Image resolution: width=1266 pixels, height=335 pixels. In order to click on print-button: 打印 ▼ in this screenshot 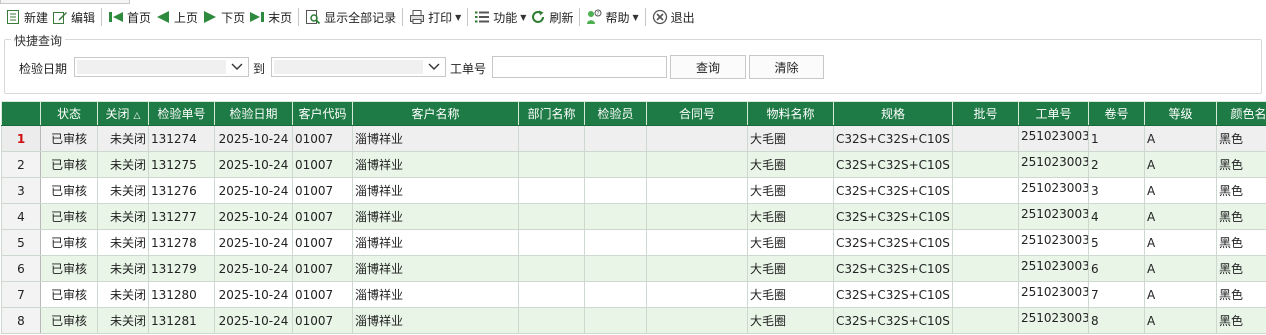, I will do `click(435, 17)`.